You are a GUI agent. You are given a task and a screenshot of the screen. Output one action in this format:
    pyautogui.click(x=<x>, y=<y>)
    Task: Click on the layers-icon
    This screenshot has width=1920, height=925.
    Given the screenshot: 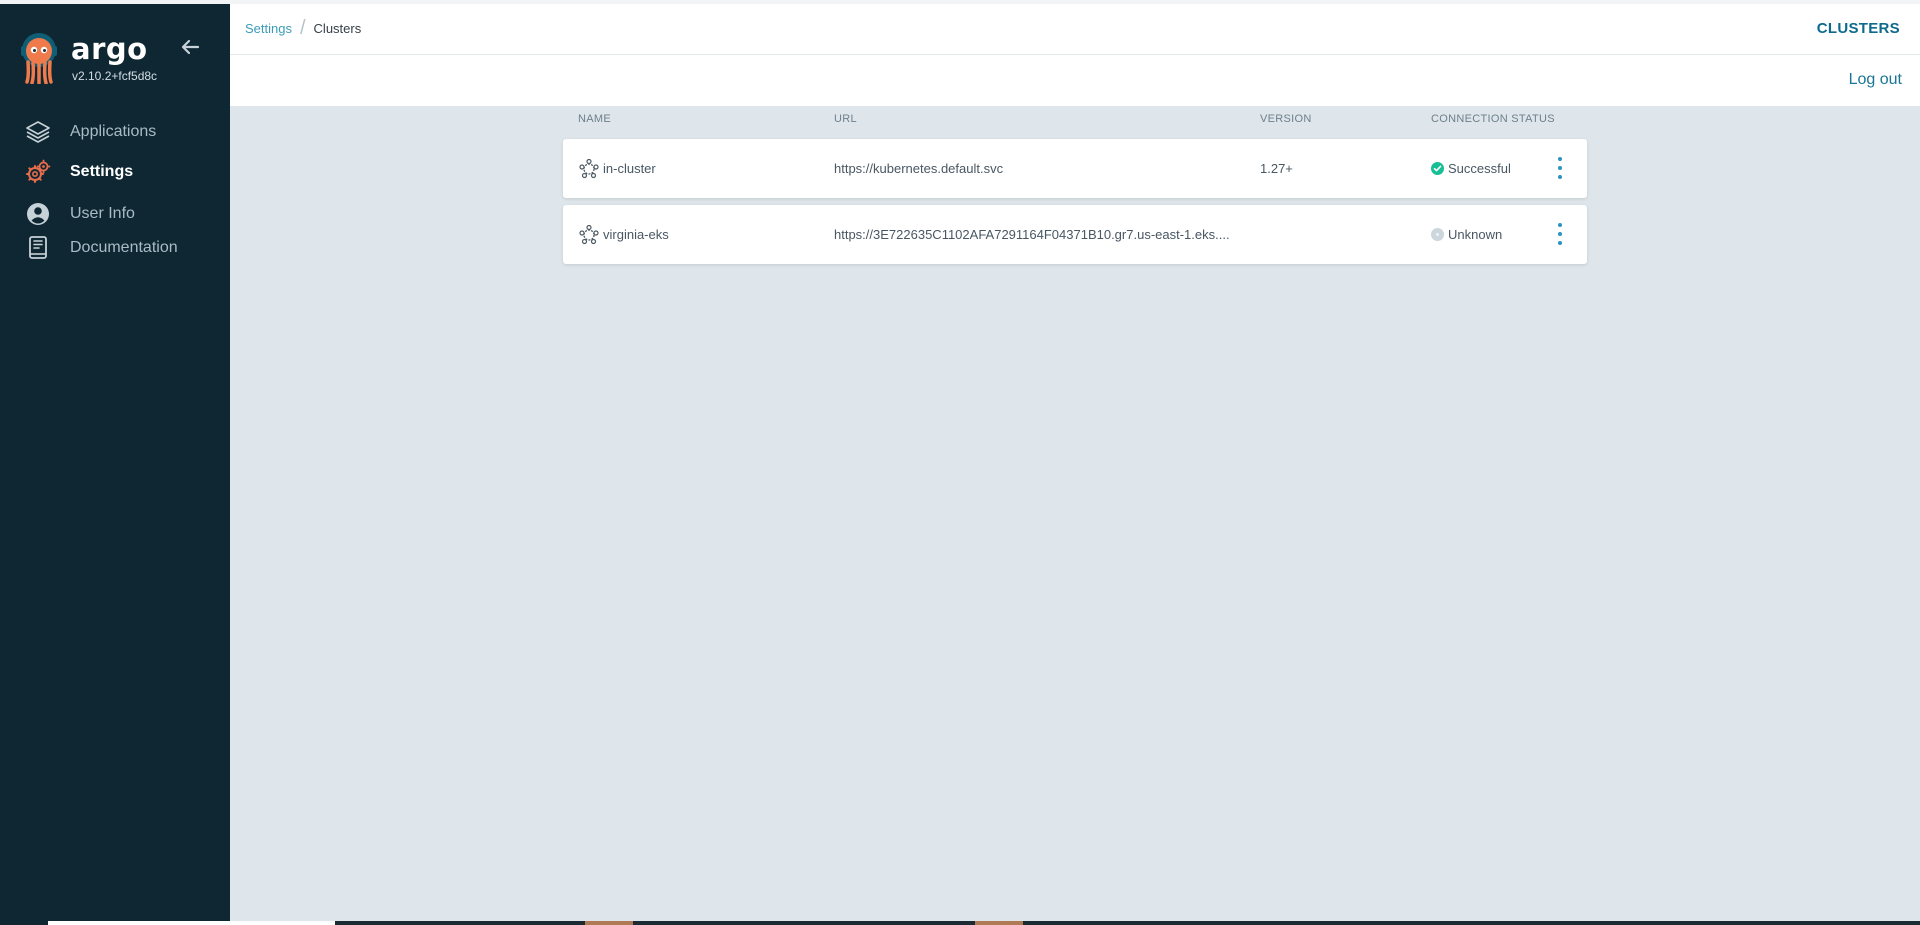 What is the action you would take?
    pyautogui.click(x=38, y=132)
    